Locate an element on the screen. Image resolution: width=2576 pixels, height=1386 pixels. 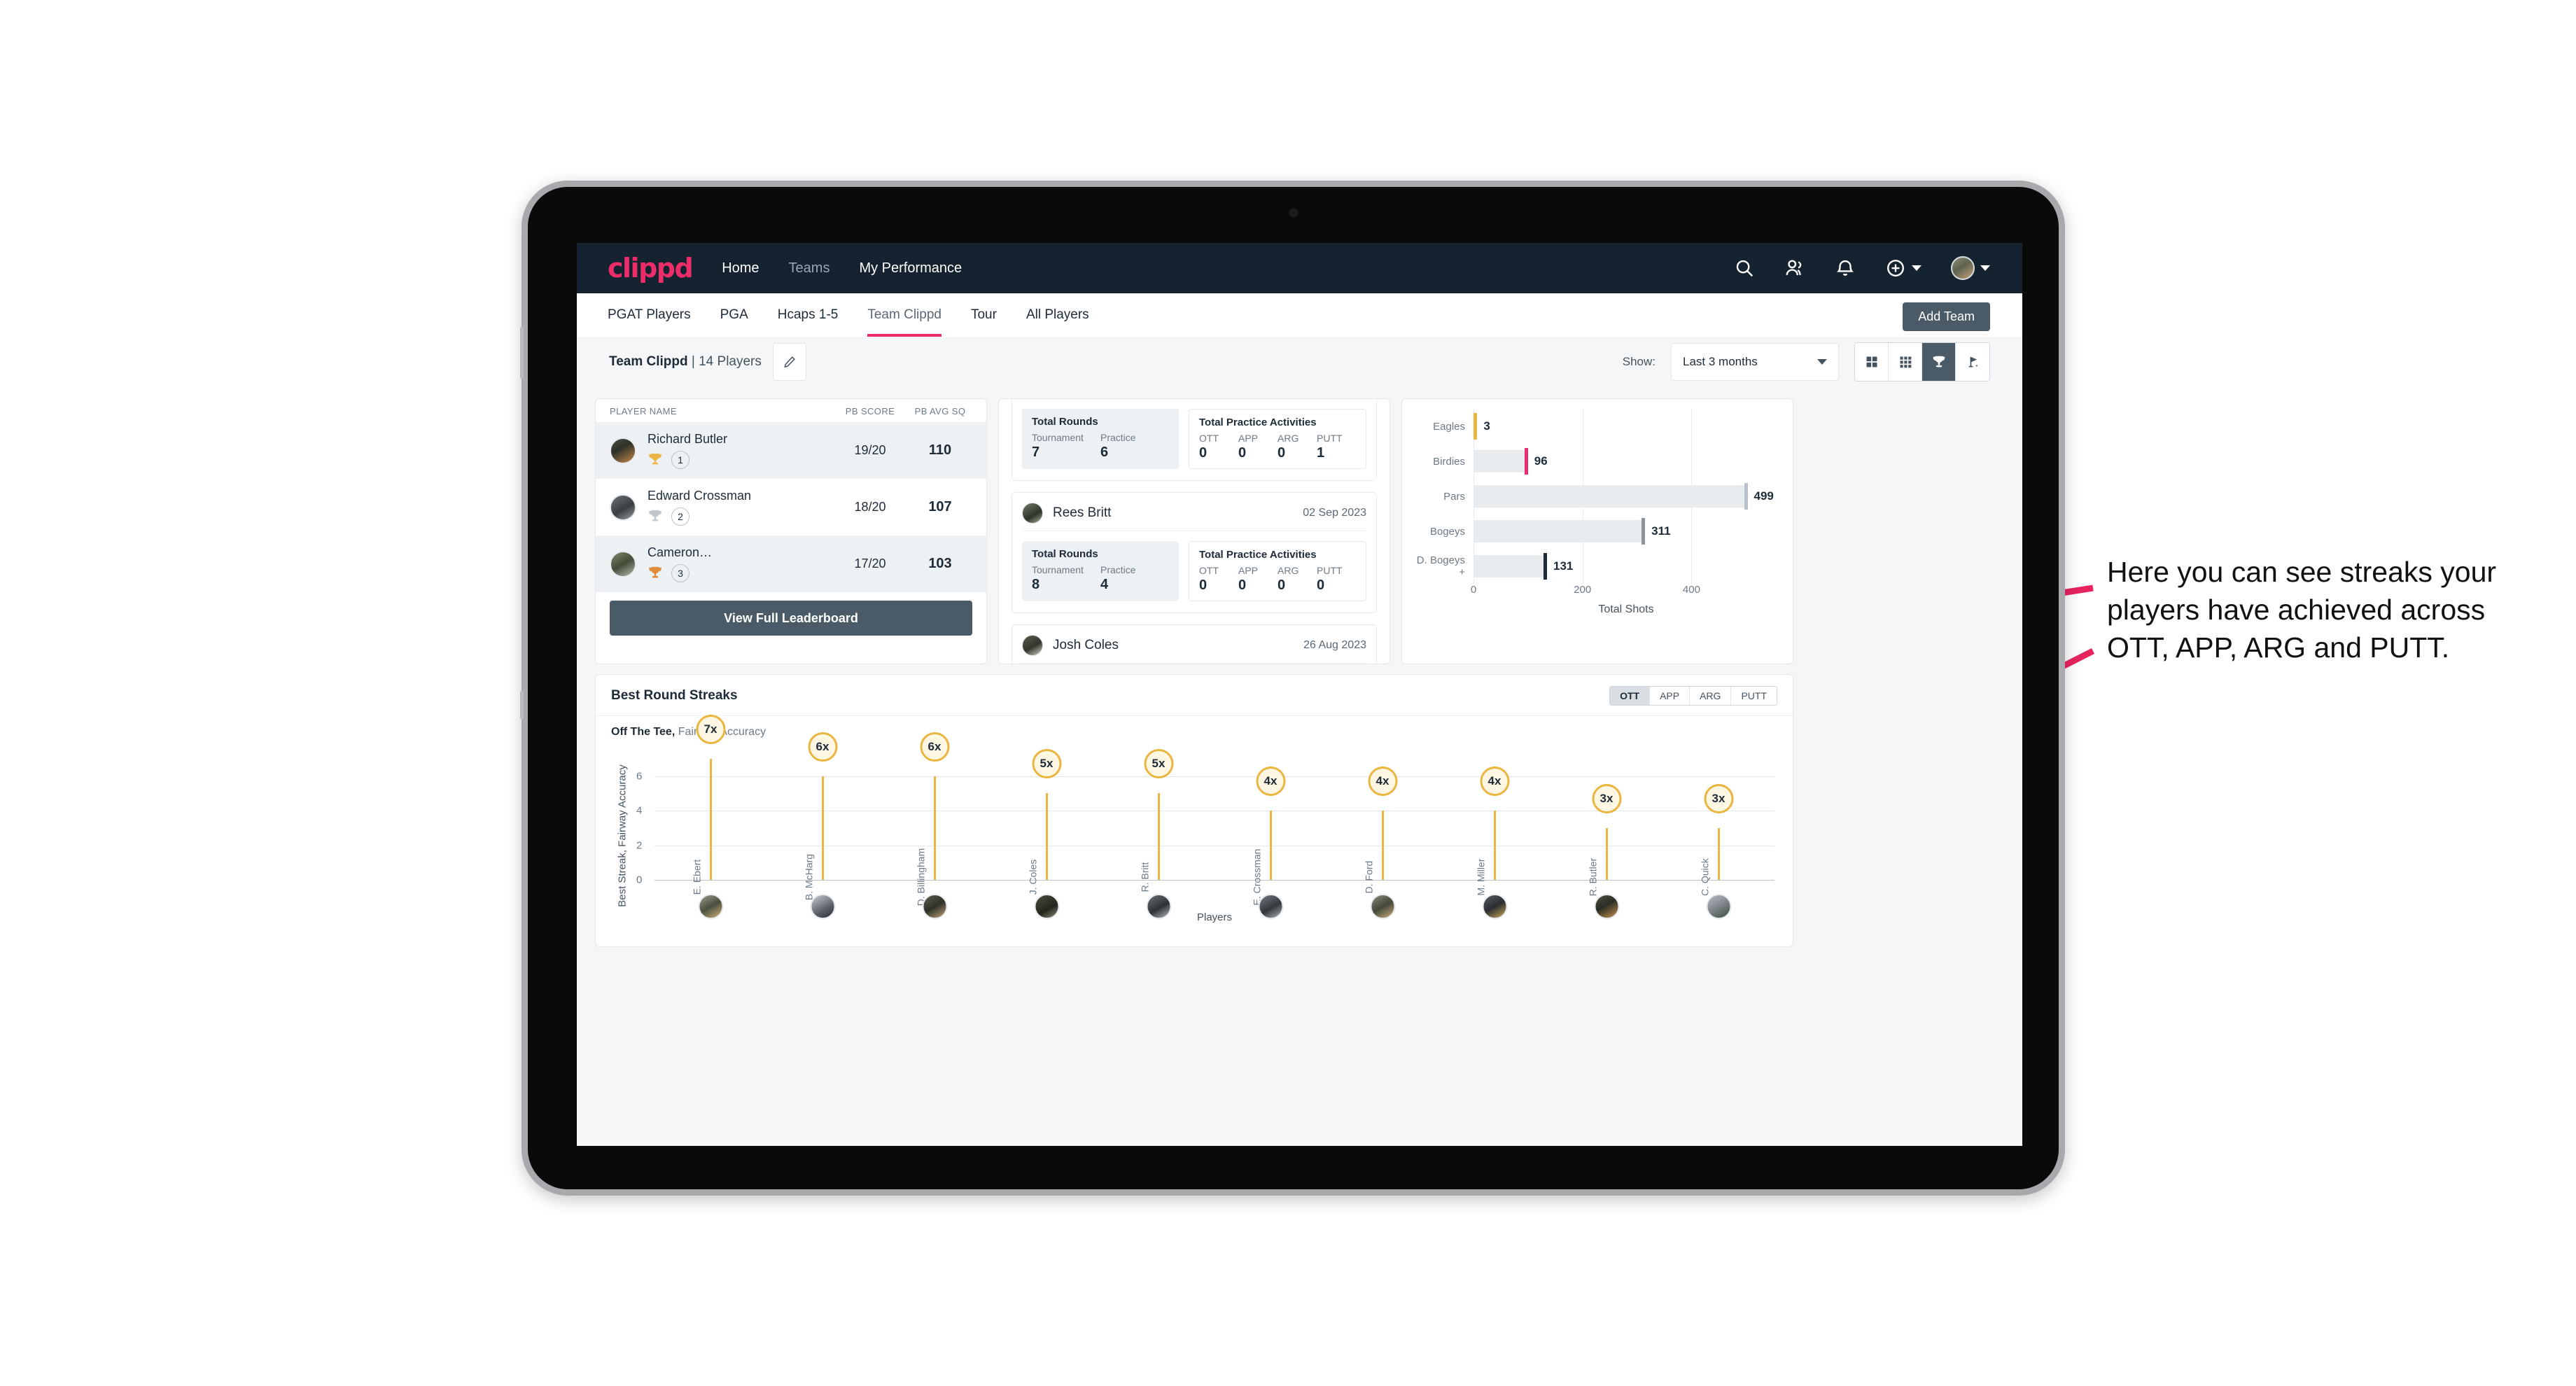
tab-pgat-players: PGAT Players is located at coordinates (649, 315).